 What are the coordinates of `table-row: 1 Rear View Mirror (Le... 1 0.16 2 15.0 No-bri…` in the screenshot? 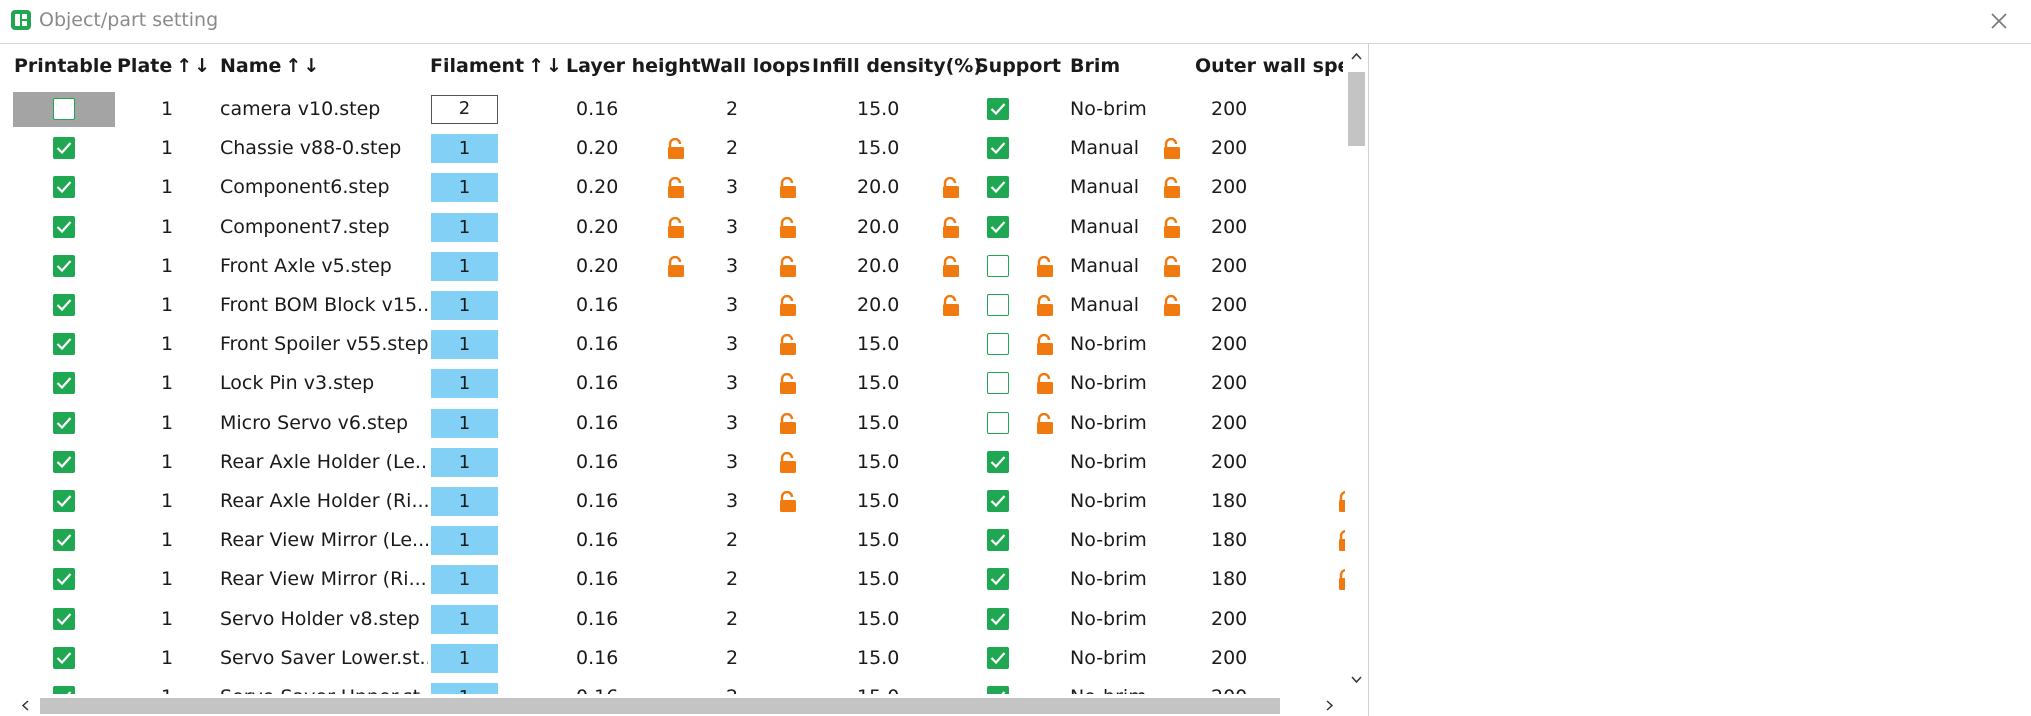 It's located at (675, 540).